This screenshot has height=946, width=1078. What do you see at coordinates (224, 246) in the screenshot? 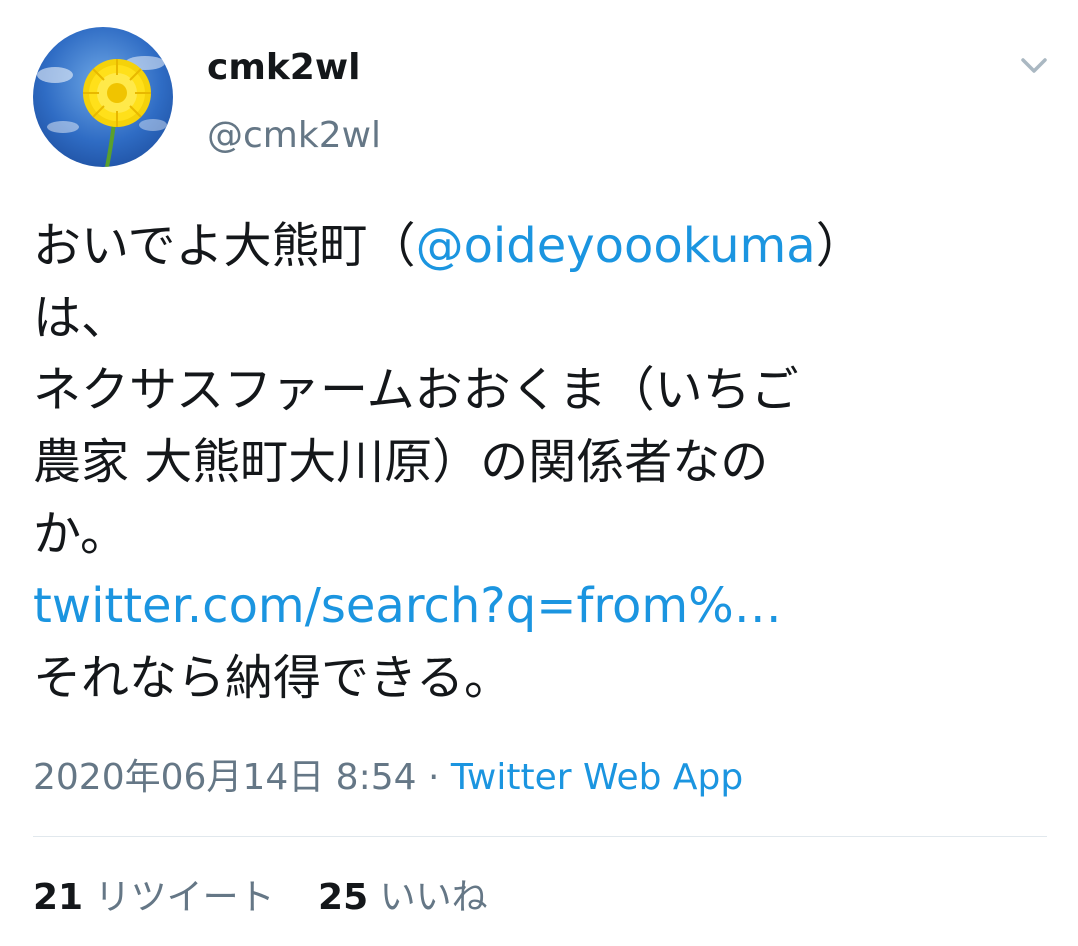
I see `tweet-text-segment: おいでよ大熊町（` at bounding box center [224, 246].